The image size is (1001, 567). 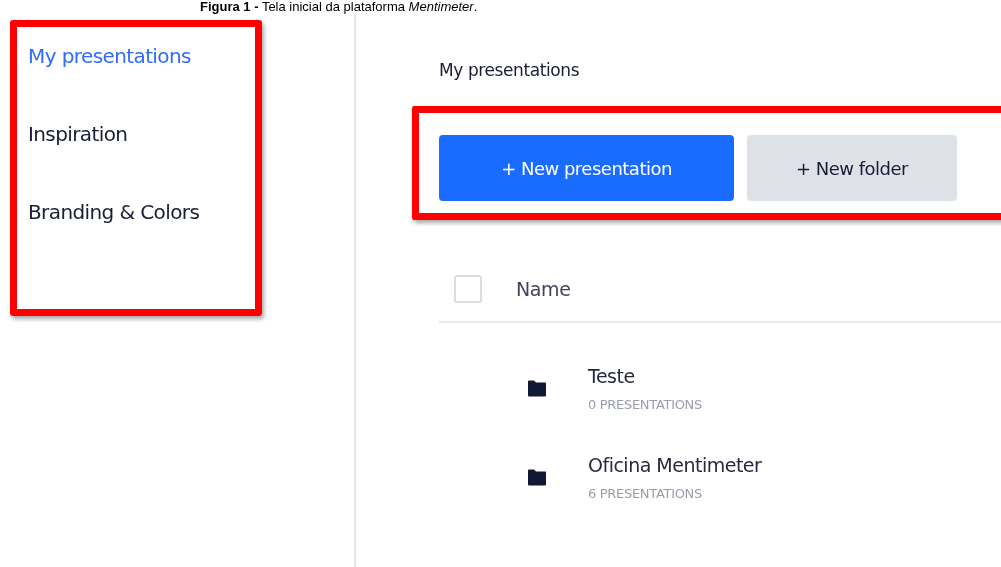 I want to click on presentation-count: 0 PRESENTATIONS, so click(x=645, y=404).